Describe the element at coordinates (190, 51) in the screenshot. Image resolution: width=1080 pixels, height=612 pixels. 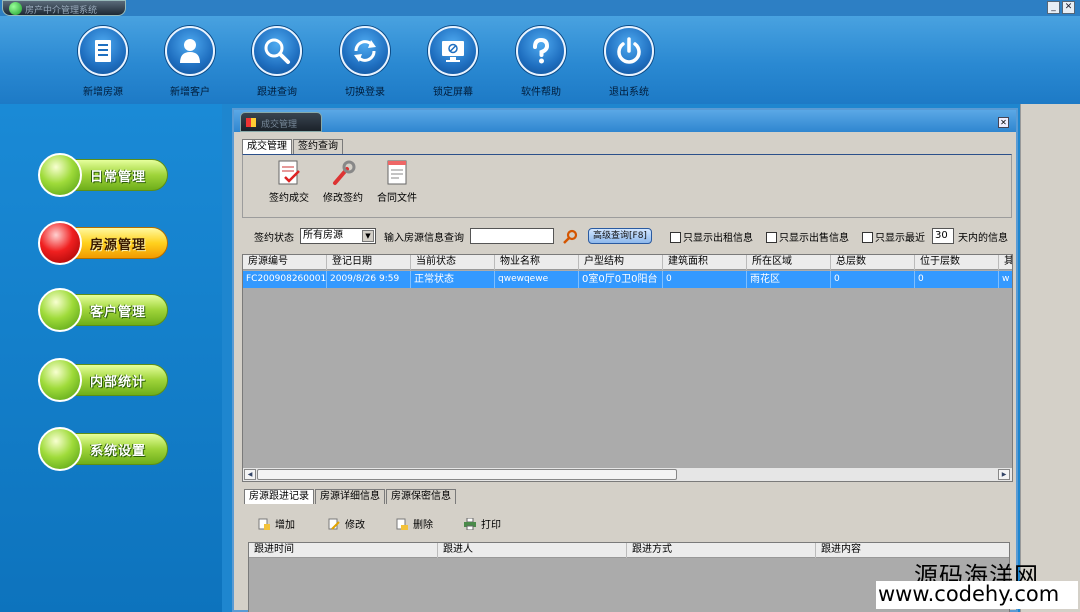
I see `user-icon` at that location.